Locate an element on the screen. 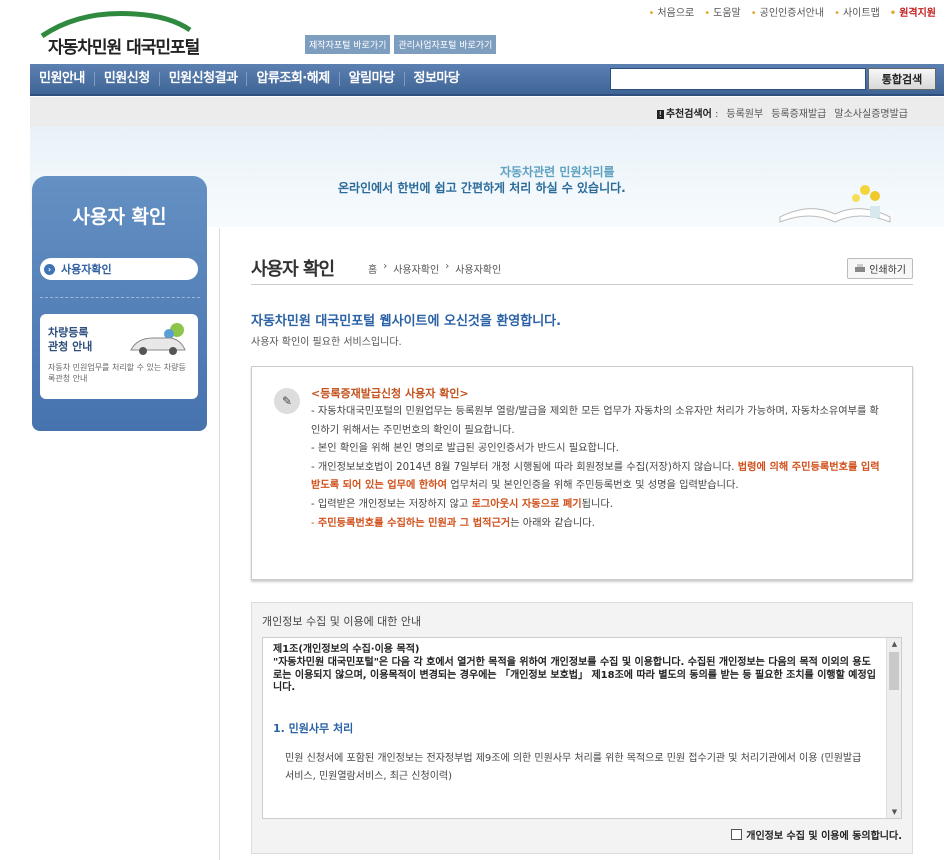 The image size is (946, 860). recommended-term: 말소사실증명발급 is located at coordinates (871, 112).